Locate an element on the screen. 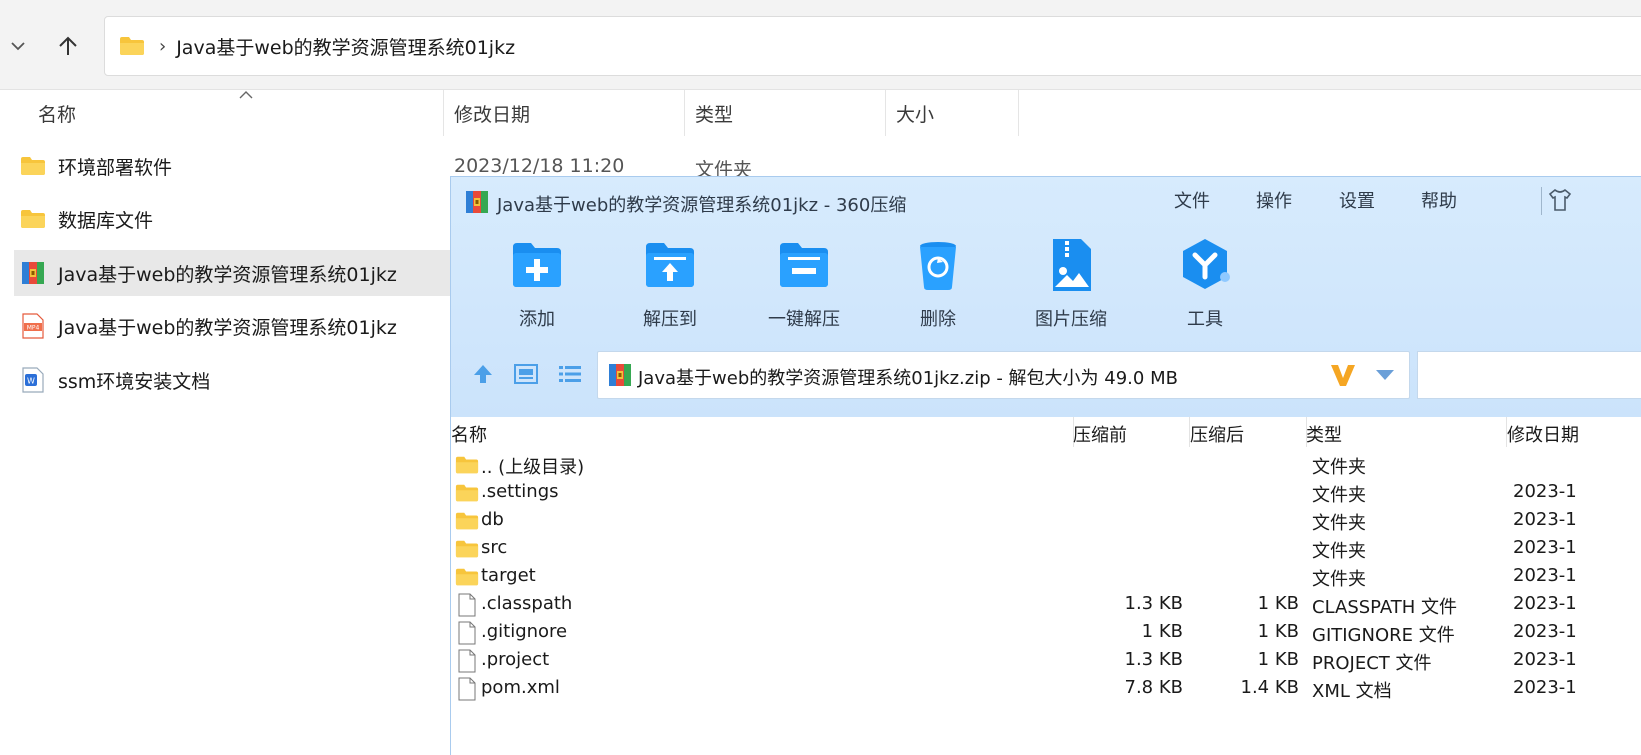  delete-label: 删除 is located at coordinates (938, 319).